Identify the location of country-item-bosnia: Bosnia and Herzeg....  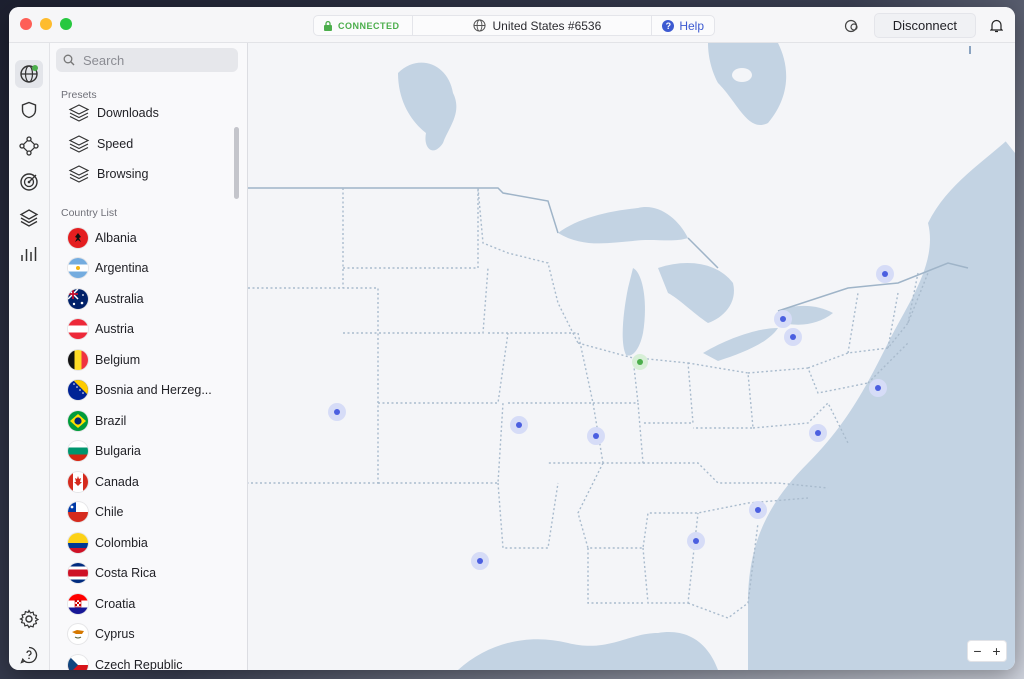
(140, 390).